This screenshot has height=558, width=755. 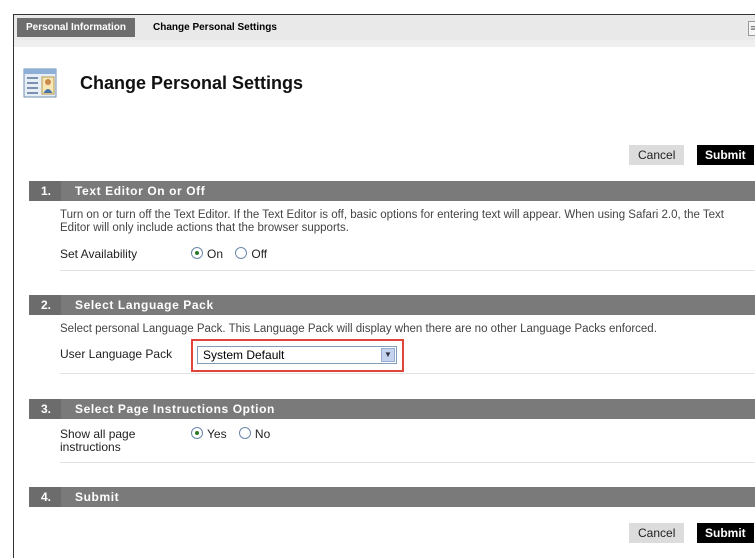 What do you see at coordinates (407, 373) in the screenshot?
I see `step-2-divider` at bounding box center [407, 373].